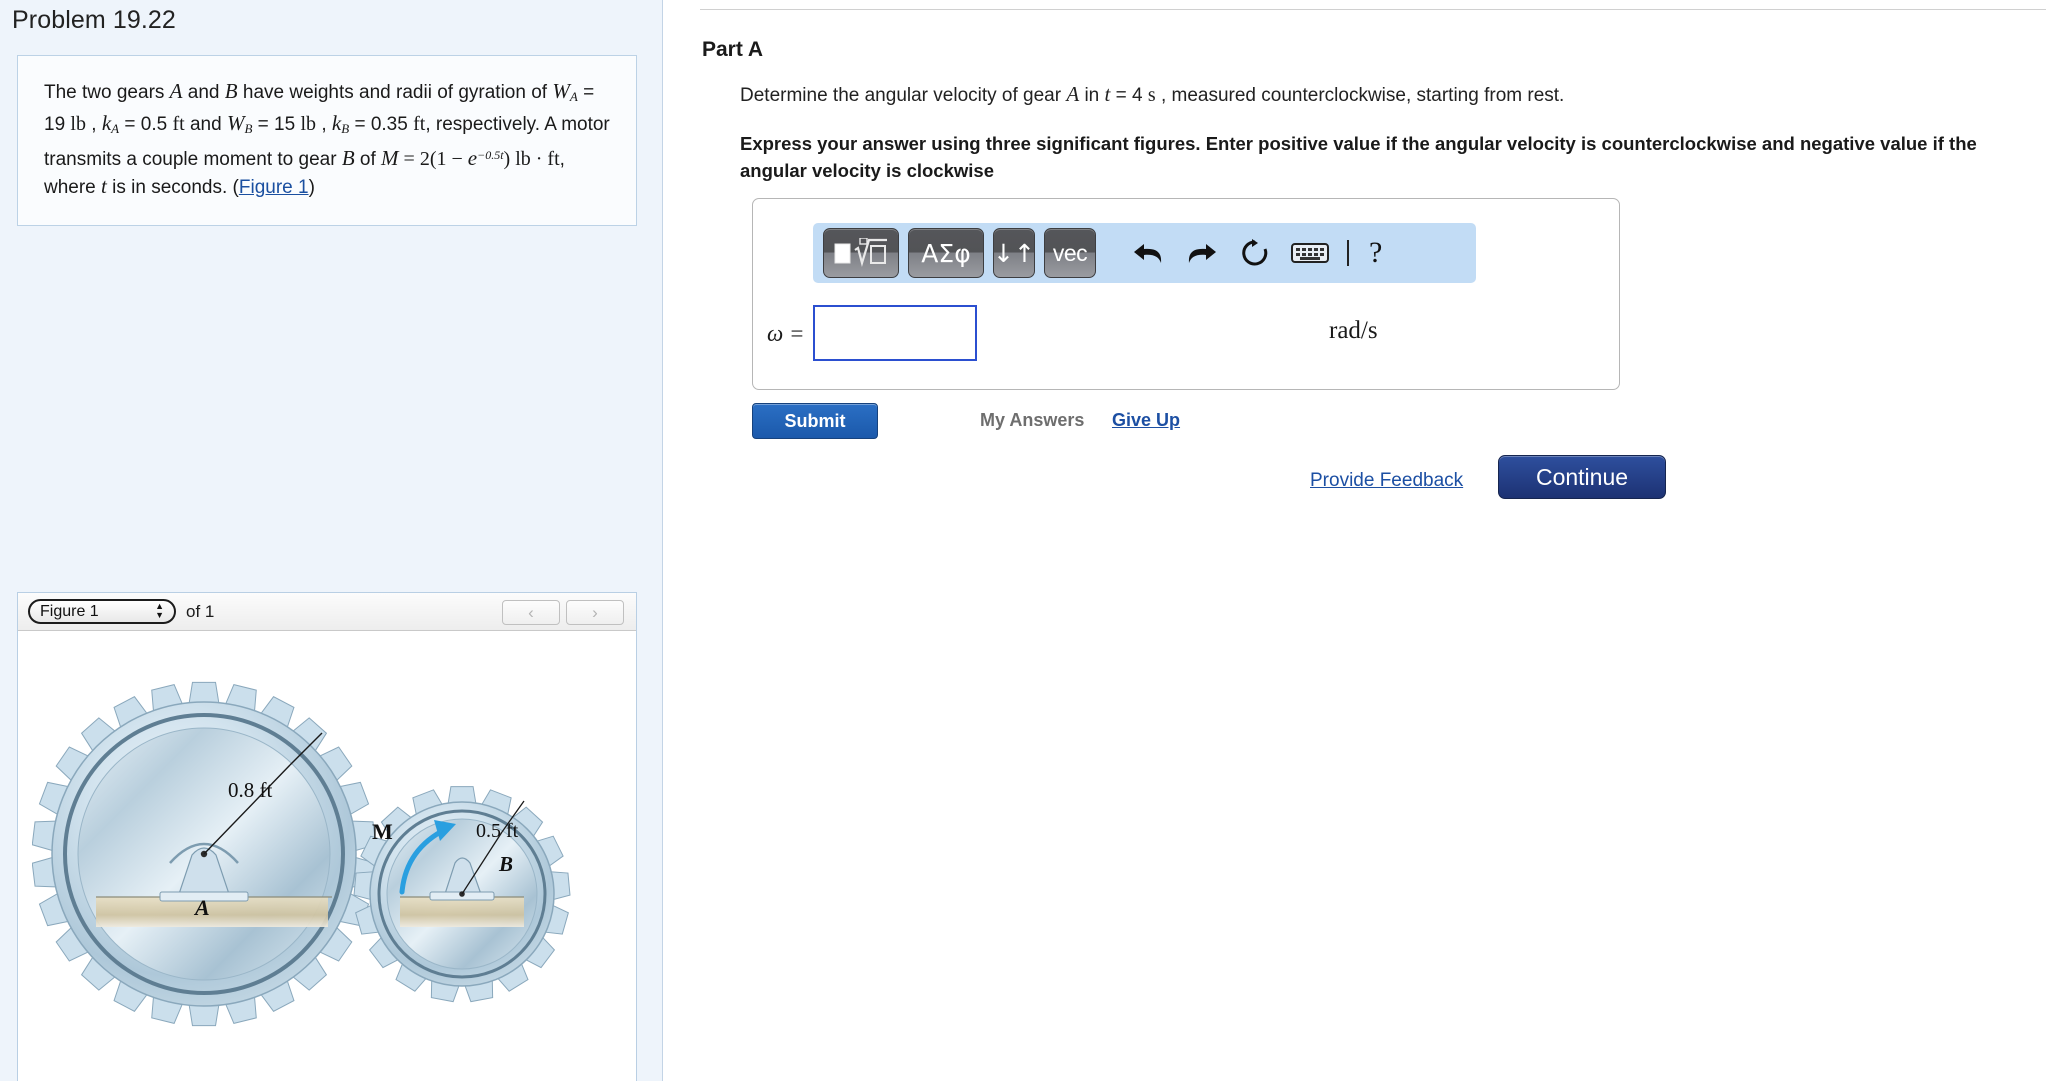 The image size is (2046, 1081). I want to click on arrows-label: ↓↑, so click(1014, 253).